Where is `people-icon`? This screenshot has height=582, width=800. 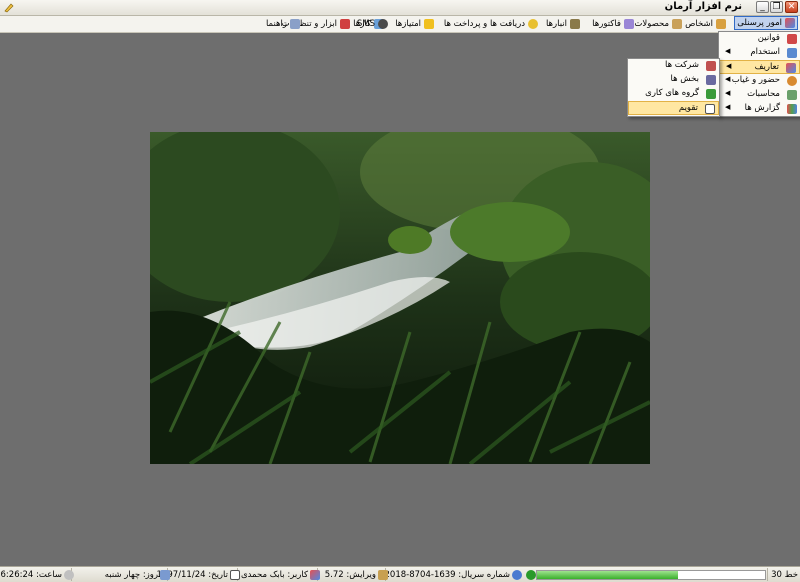
people-icon is located at coordinates (790, 23).